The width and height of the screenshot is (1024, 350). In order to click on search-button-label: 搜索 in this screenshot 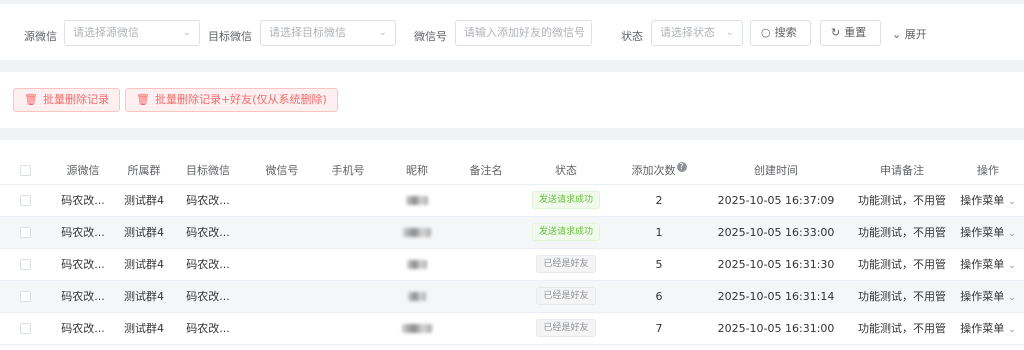, I will do `click(785, 32)`.